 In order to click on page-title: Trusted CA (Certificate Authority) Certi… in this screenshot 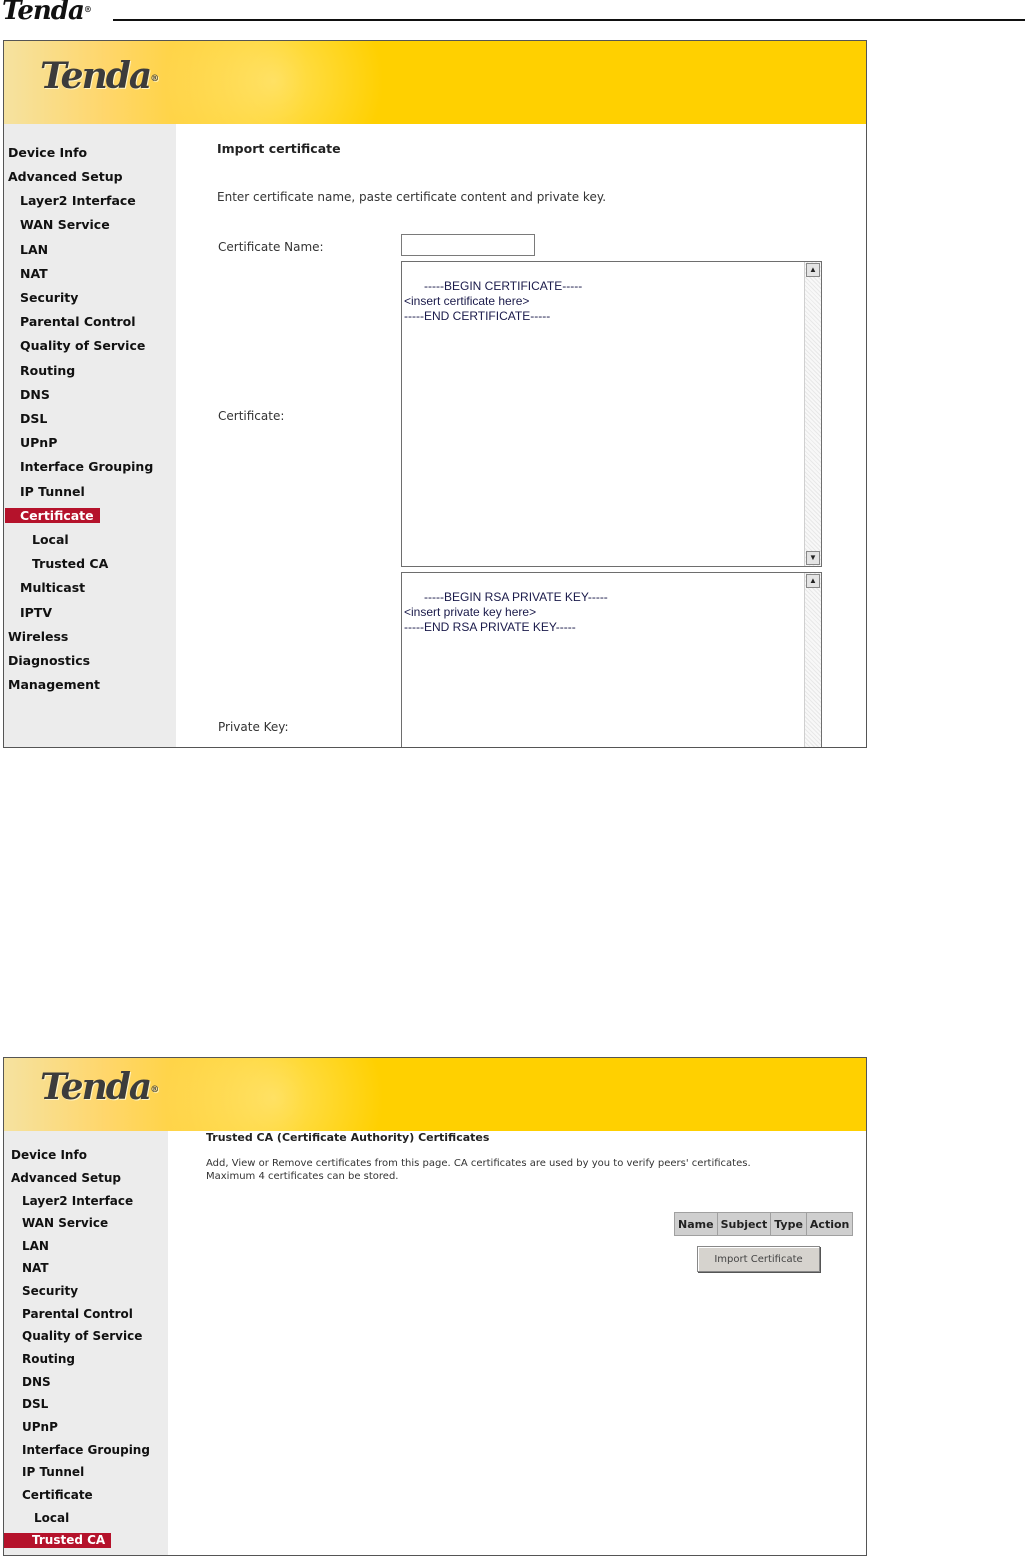, I will do `click(348, 1137)`.